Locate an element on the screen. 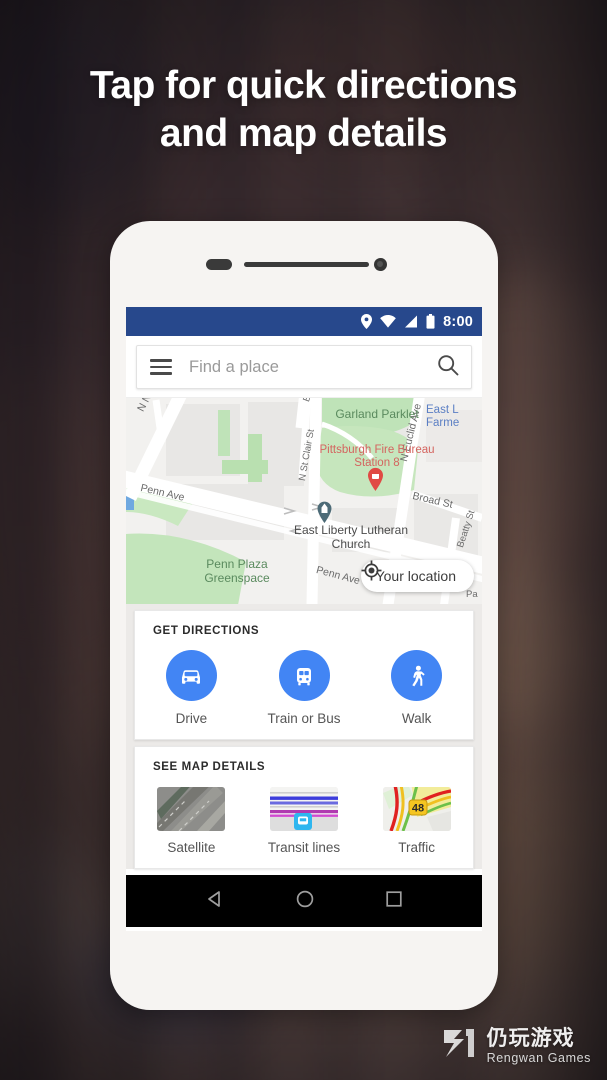  map-details-label-transit-lines: Transit lines is located at coordinates (304, 847).